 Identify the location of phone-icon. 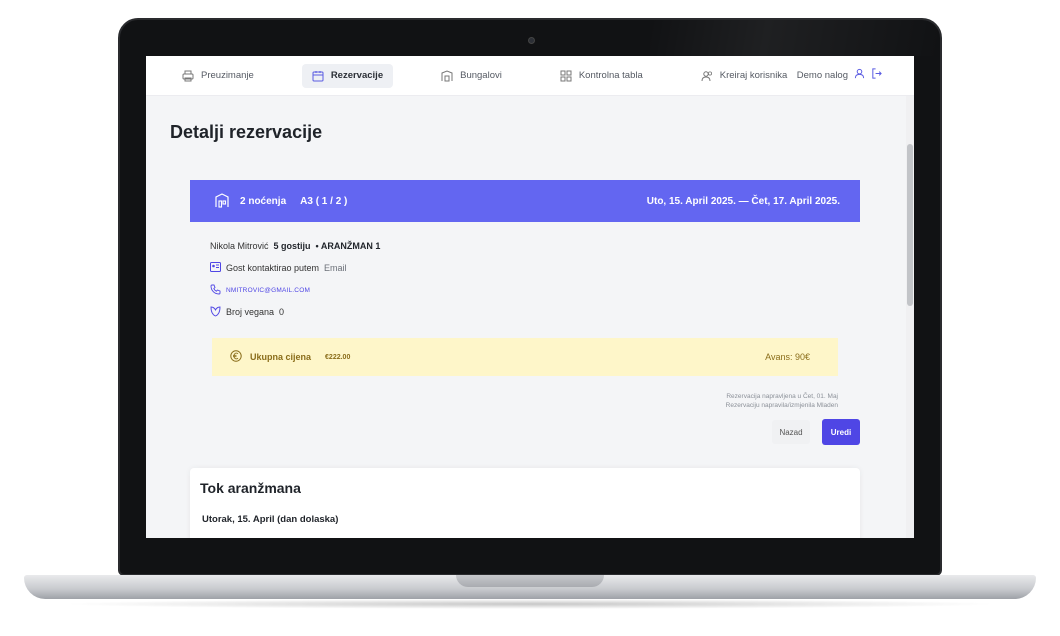
(215, 290).